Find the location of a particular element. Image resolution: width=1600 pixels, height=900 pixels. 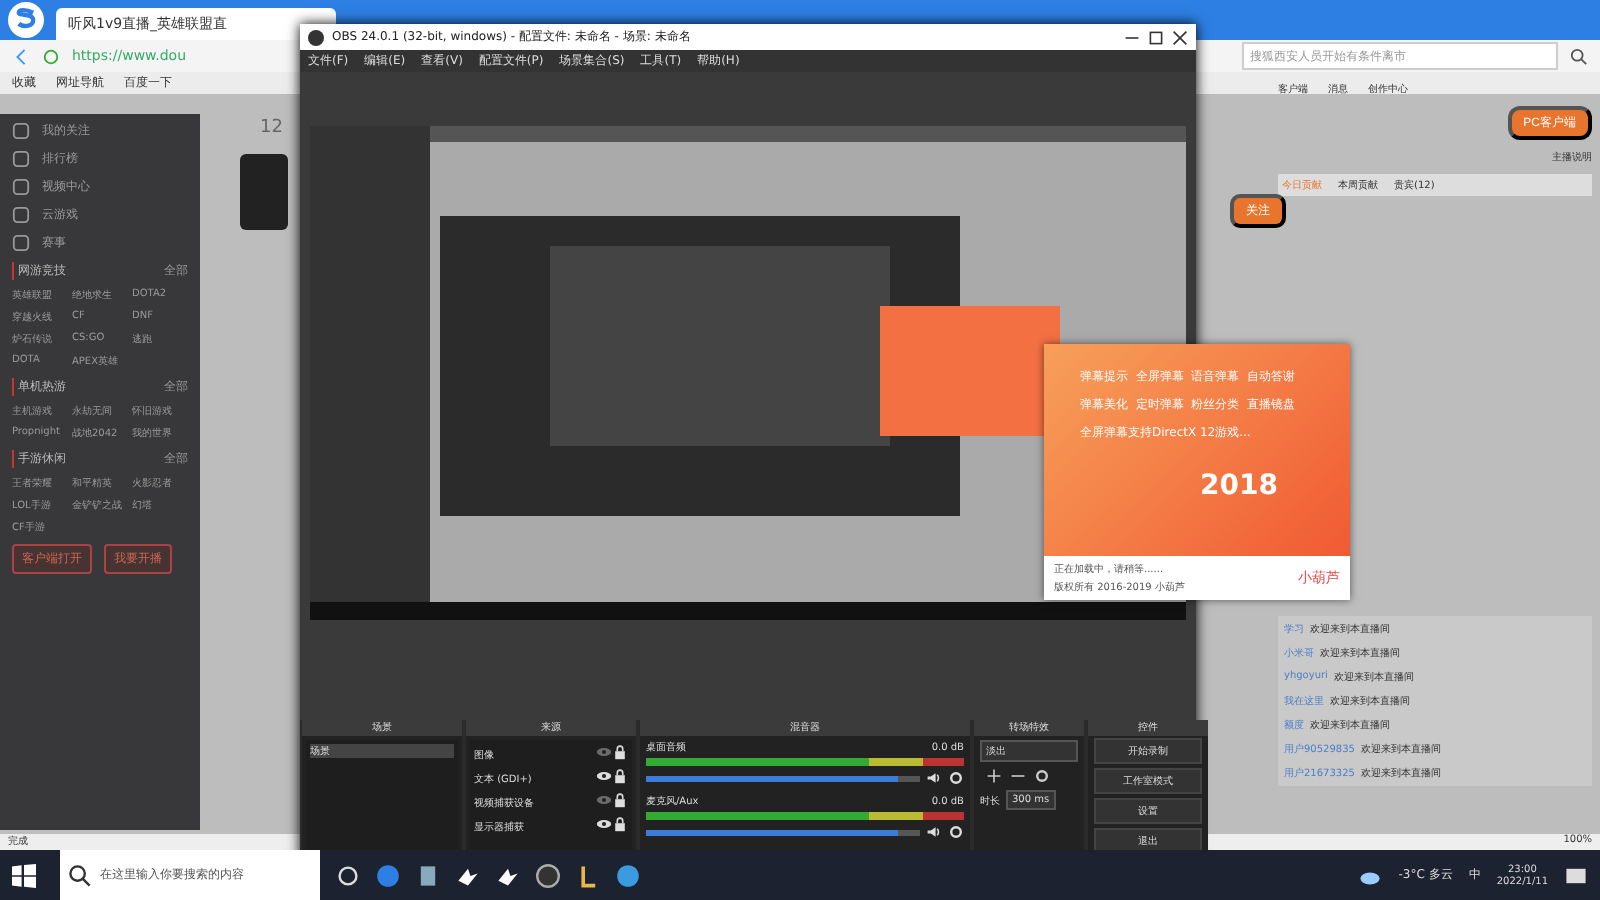

add-icon is located at coordinates (994, 776).